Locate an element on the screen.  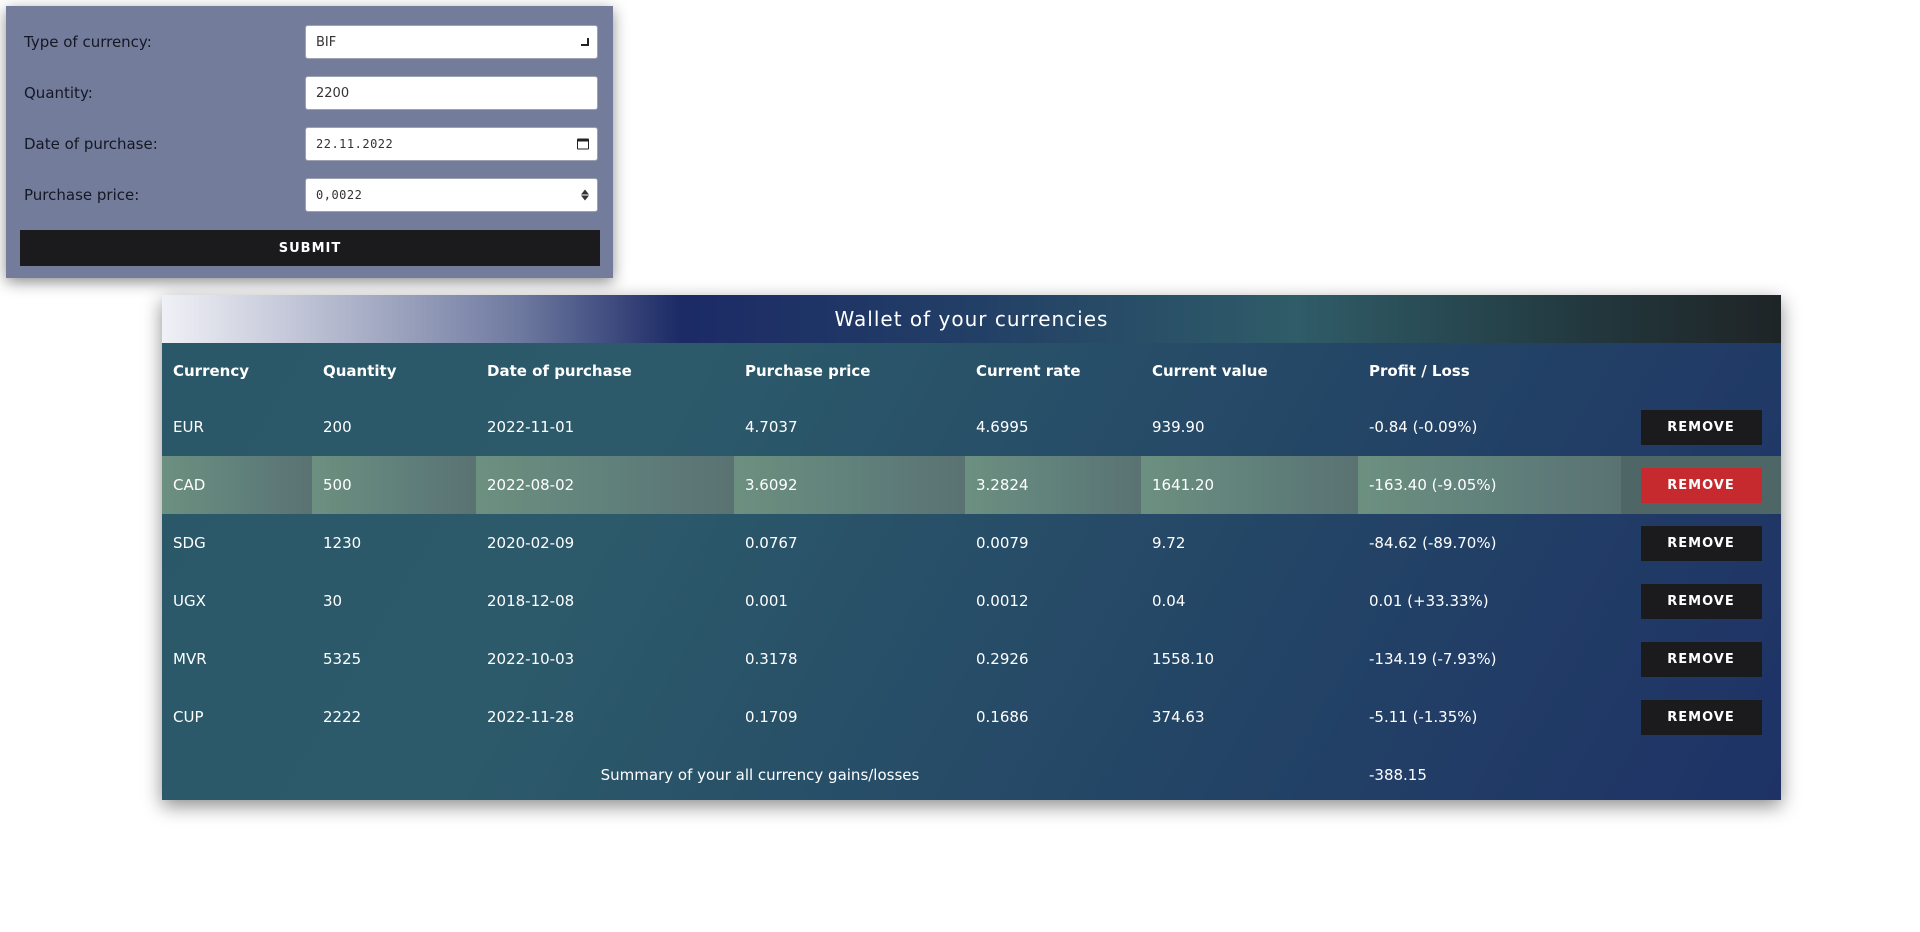
cell-purchase-price: 0.3178 is located at coordinates (771, 659).